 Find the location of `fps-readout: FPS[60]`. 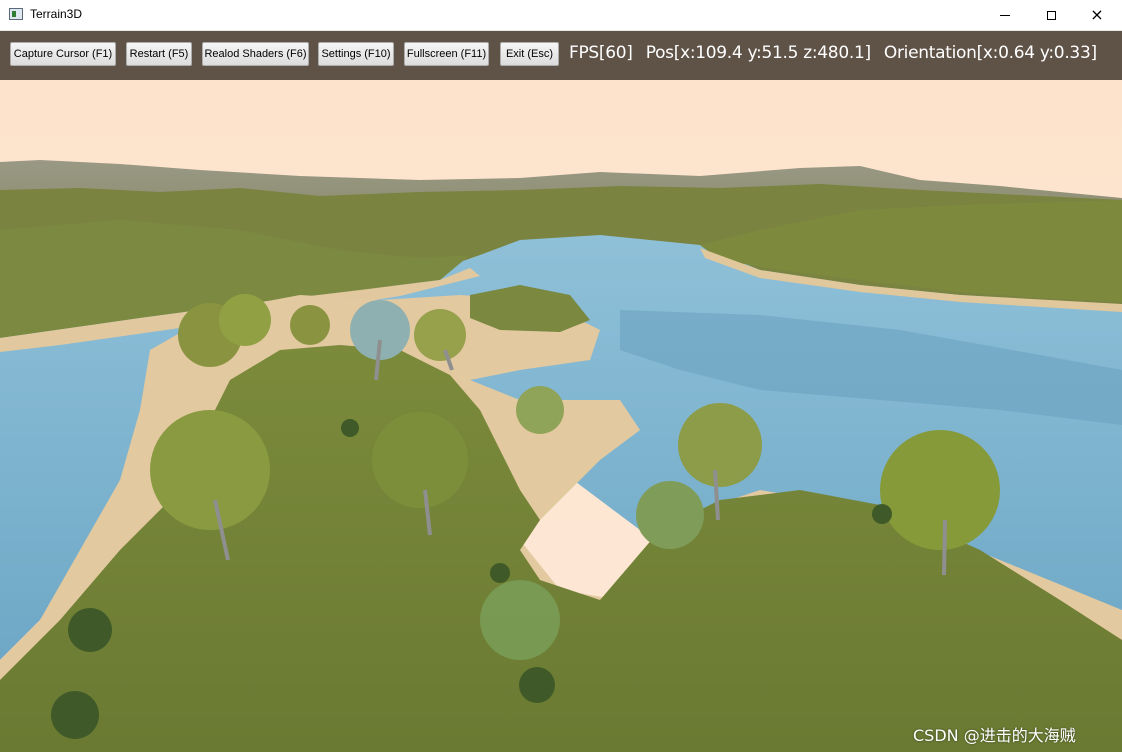

fps-readout: FPS[60] is located at coordinates (601, 53).